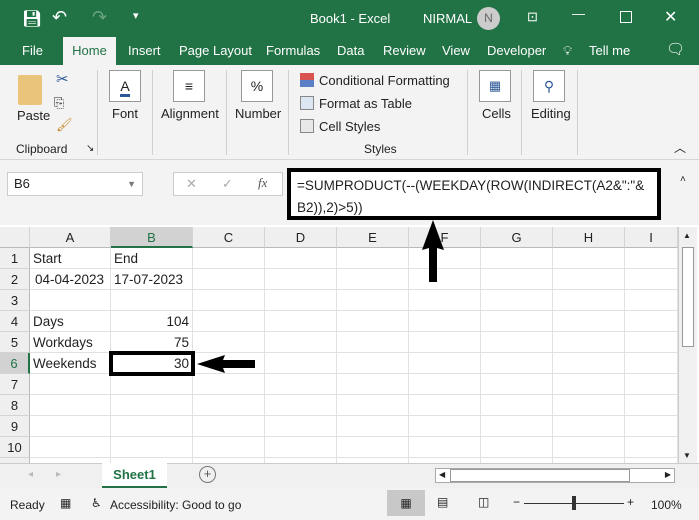  I want to click on cell-F10, so click(445, 447).